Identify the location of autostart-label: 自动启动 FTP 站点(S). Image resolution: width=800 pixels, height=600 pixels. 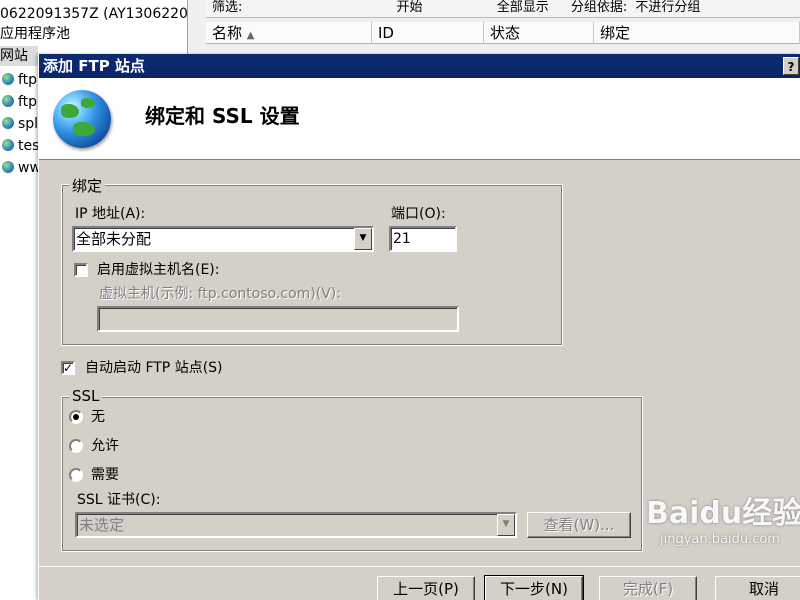
(154, 368).